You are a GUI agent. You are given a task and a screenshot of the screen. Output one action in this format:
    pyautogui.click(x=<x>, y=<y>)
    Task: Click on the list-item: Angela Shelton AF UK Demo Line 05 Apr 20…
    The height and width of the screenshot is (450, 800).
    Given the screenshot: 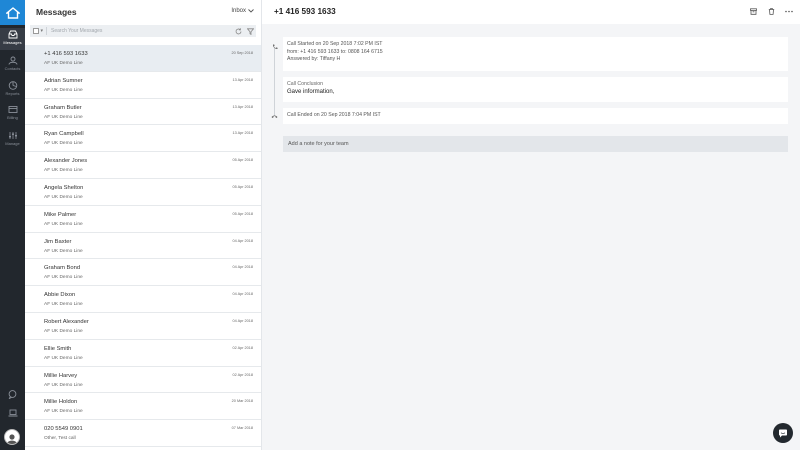 What is the action you would take?
    pyautogui.click(x=143, y=192)
    